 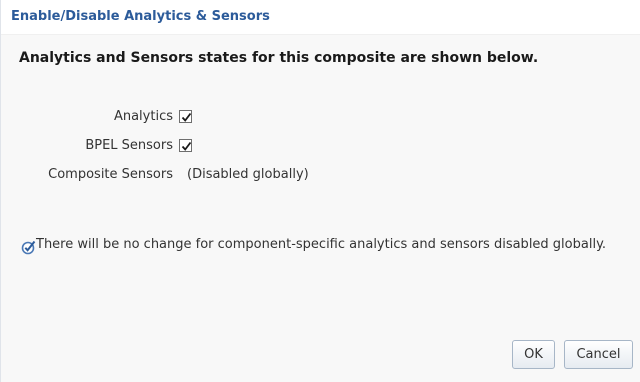 I want to click on check-info-icon, so click(x=28, y=247).